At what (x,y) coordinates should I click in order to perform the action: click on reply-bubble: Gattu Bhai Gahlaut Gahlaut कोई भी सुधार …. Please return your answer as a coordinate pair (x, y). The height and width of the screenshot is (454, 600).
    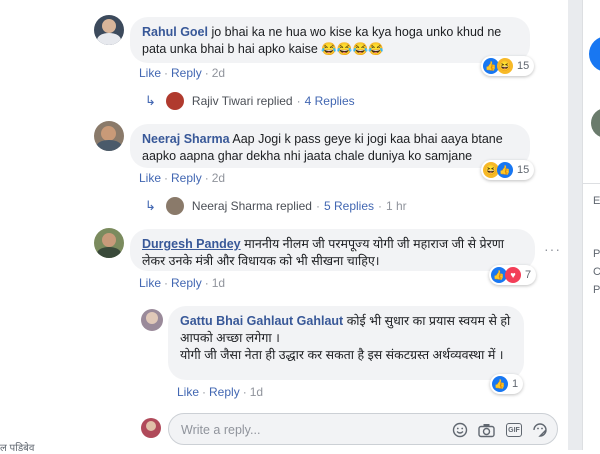
    Looking at the image, I should click on (346, 343).